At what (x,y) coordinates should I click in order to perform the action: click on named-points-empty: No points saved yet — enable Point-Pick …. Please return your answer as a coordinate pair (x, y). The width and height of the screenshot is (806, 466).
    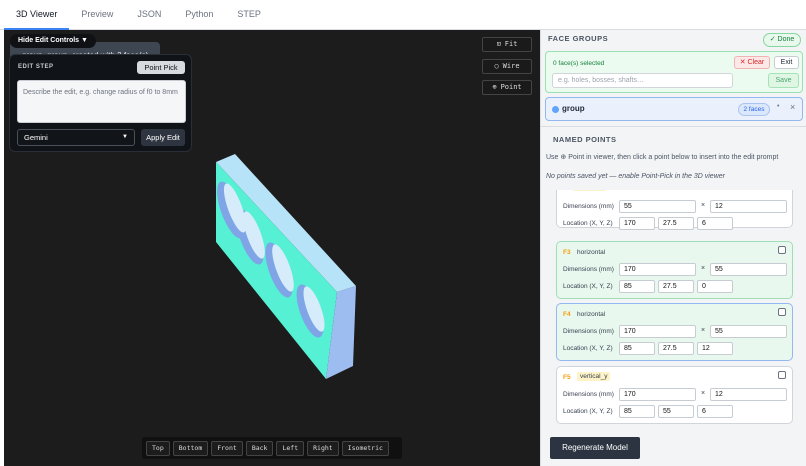
    Looking at the image, I should click on (635, 176).